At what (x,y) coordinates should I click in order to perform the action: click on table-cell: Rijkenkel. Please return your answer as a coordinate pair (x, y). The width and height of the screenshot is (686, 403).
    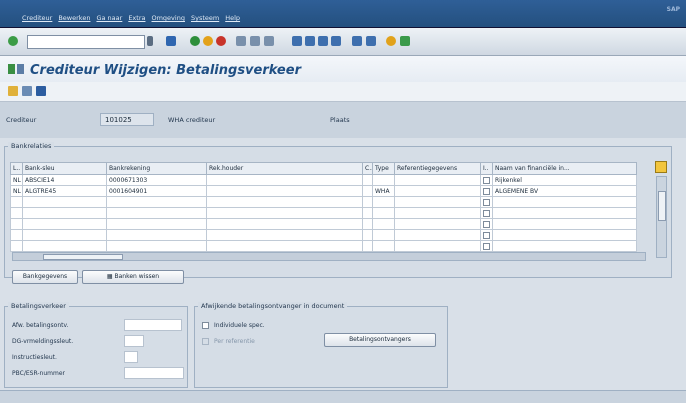
    Looking at the image, I should click on (564, 180).